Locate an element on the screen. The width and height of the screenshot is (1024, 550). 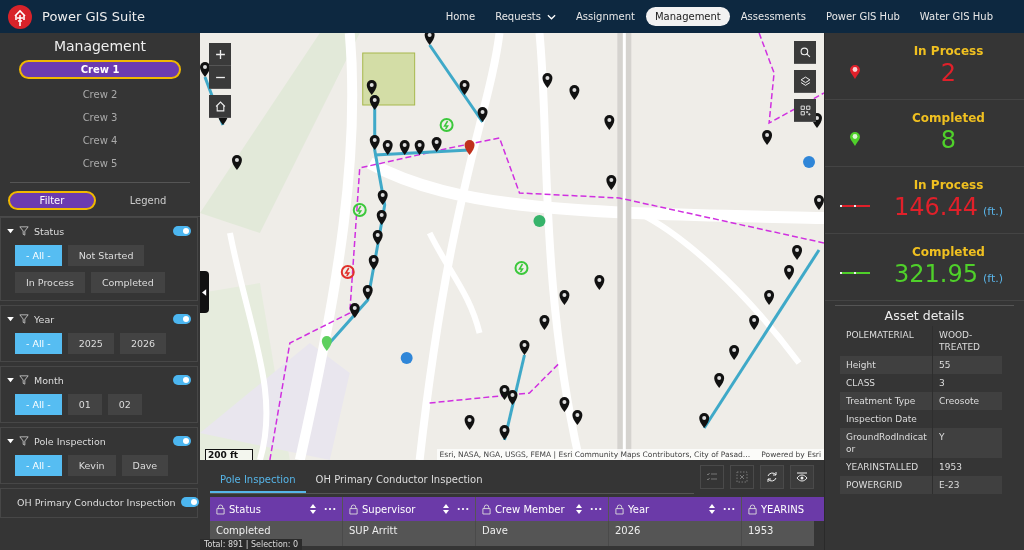
field-value: 3 is located at coordinates (942, 383).